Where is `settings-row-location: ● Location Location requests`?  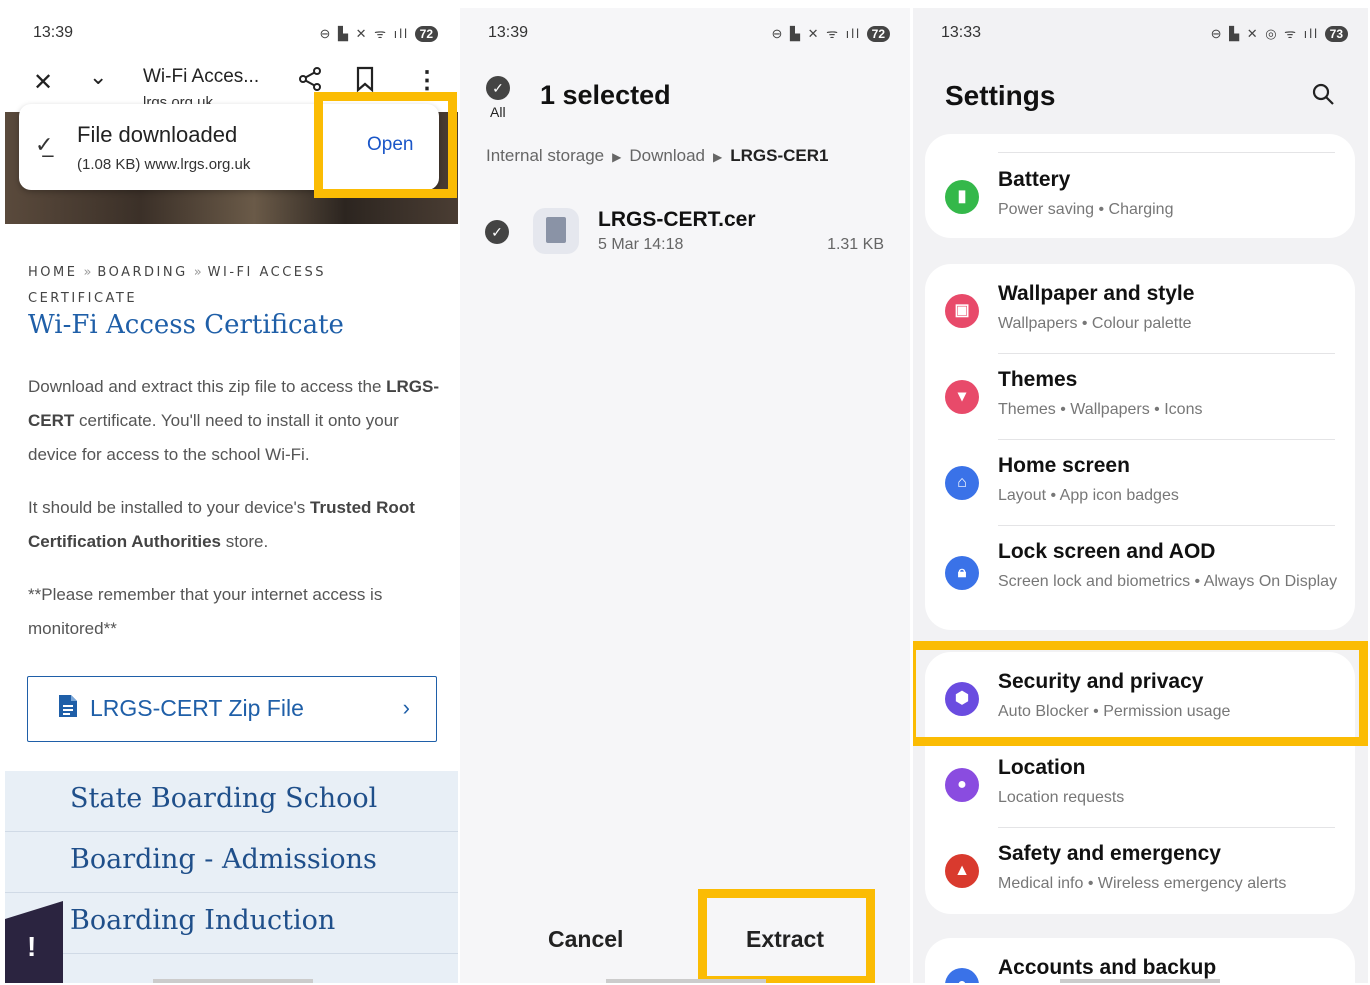 settings-row-location: ● Location Location requests is located at coordinates (1140, 785).